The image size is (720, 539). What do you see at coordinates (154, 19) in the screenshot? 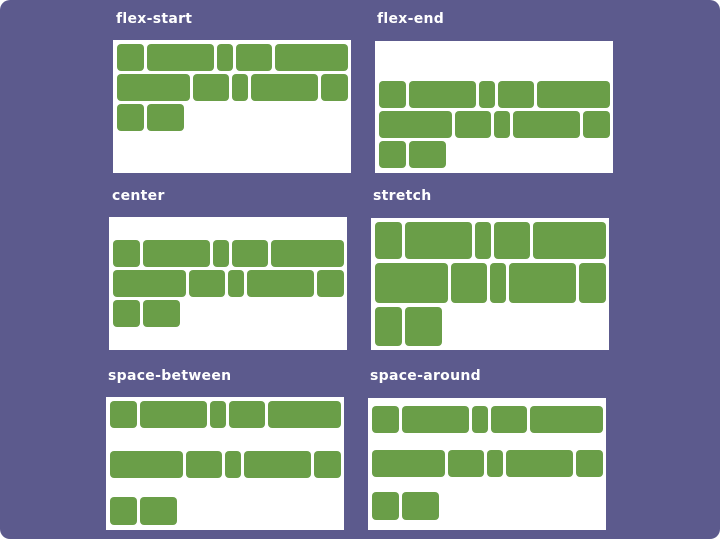
I see `panel-title-flex-start: flex-start` at bounding box center [154, 19].